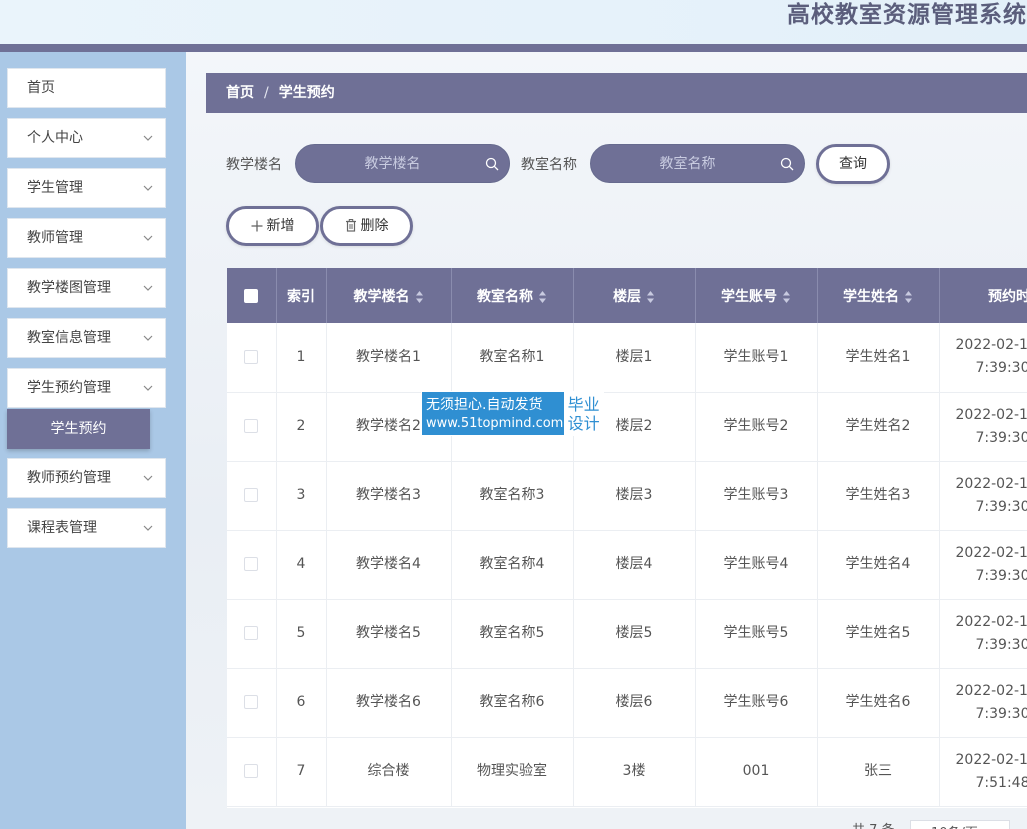 This screenshot has width=1027, height=829. What do you see at coordinates (301, 496) in the screenshot?
I see `index-cell: 3` at bounding box center [301, 496].